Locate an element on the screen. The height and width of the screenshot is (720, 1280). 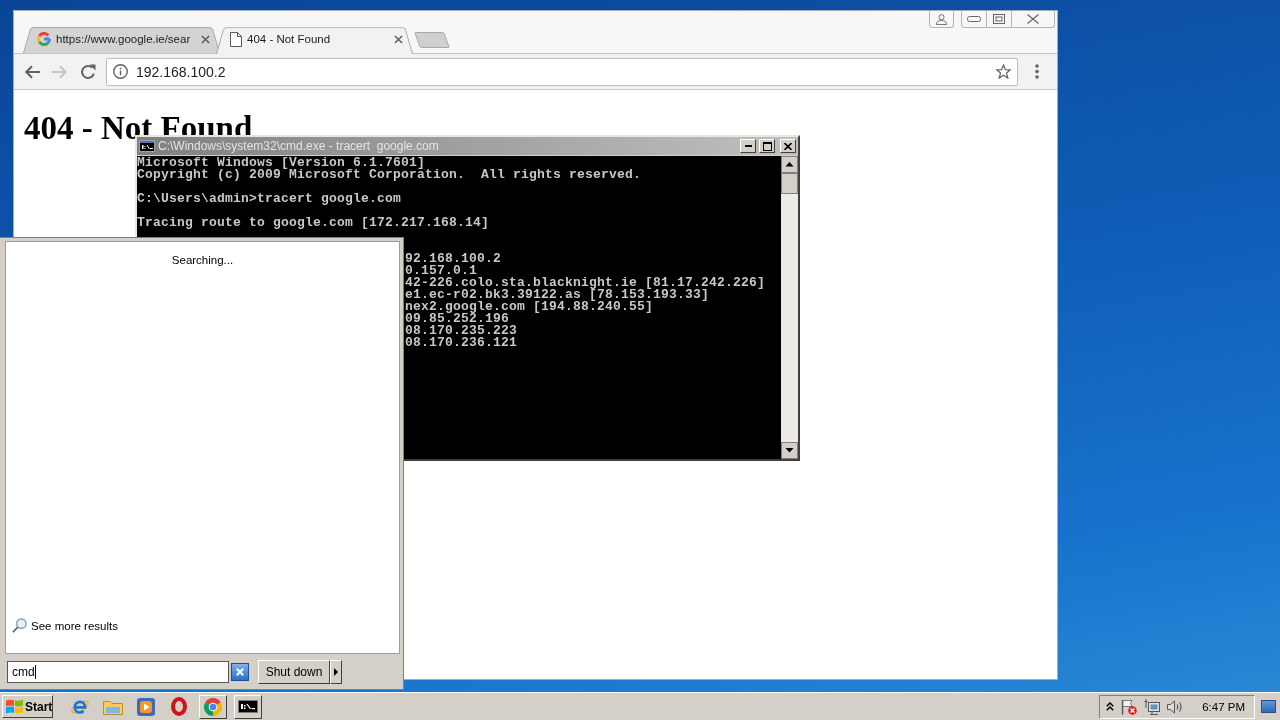
console-line: 08.170.236.121 is located at coordinates (461, 343).